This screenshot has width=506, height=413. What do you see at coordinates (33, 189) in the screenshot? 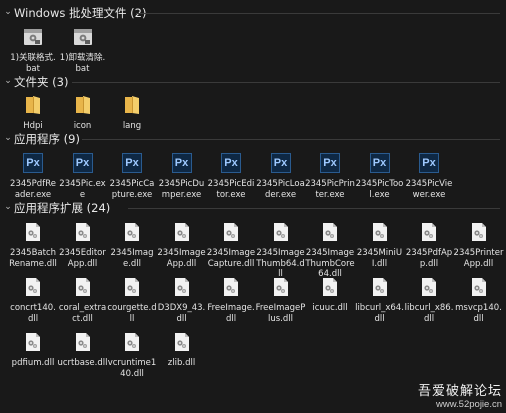
I see `item-label: 2345PdfReader.exe` at bounding box center [33, 189].